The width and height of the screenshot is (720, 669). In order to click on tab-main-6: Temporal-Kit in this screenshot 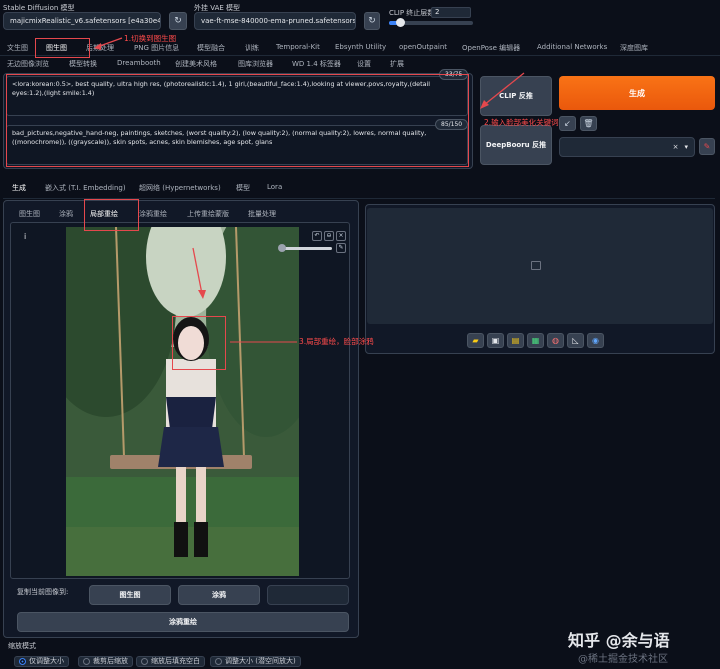, I will do `click(298, 47)`.